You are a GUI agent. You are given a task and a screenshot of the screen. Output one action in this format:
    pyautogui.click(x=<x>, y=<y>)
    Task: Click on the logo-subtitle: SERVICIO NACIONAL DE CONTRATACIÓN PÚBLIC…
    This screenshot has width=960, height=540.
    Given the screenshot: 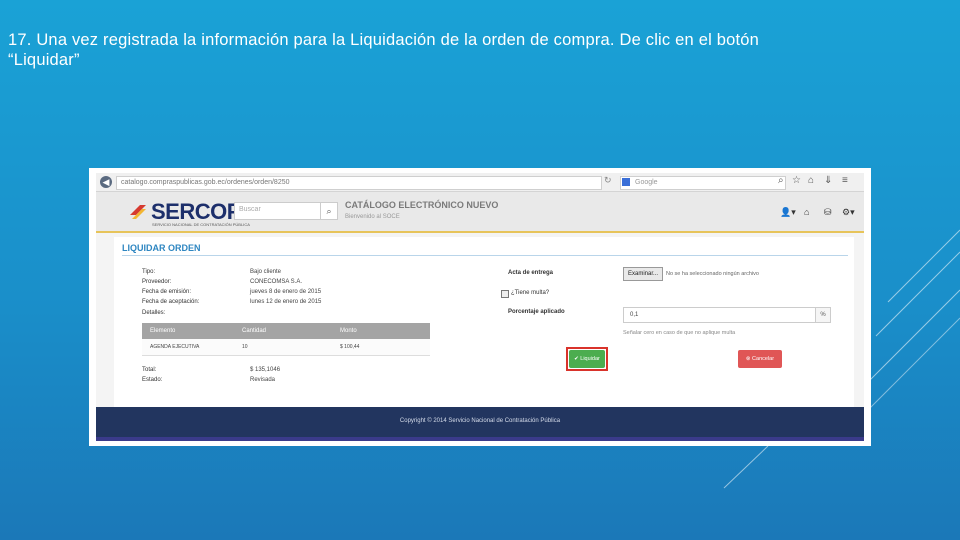 What is the action you would take?
    pyautogui.click(x=201, y=224)
    